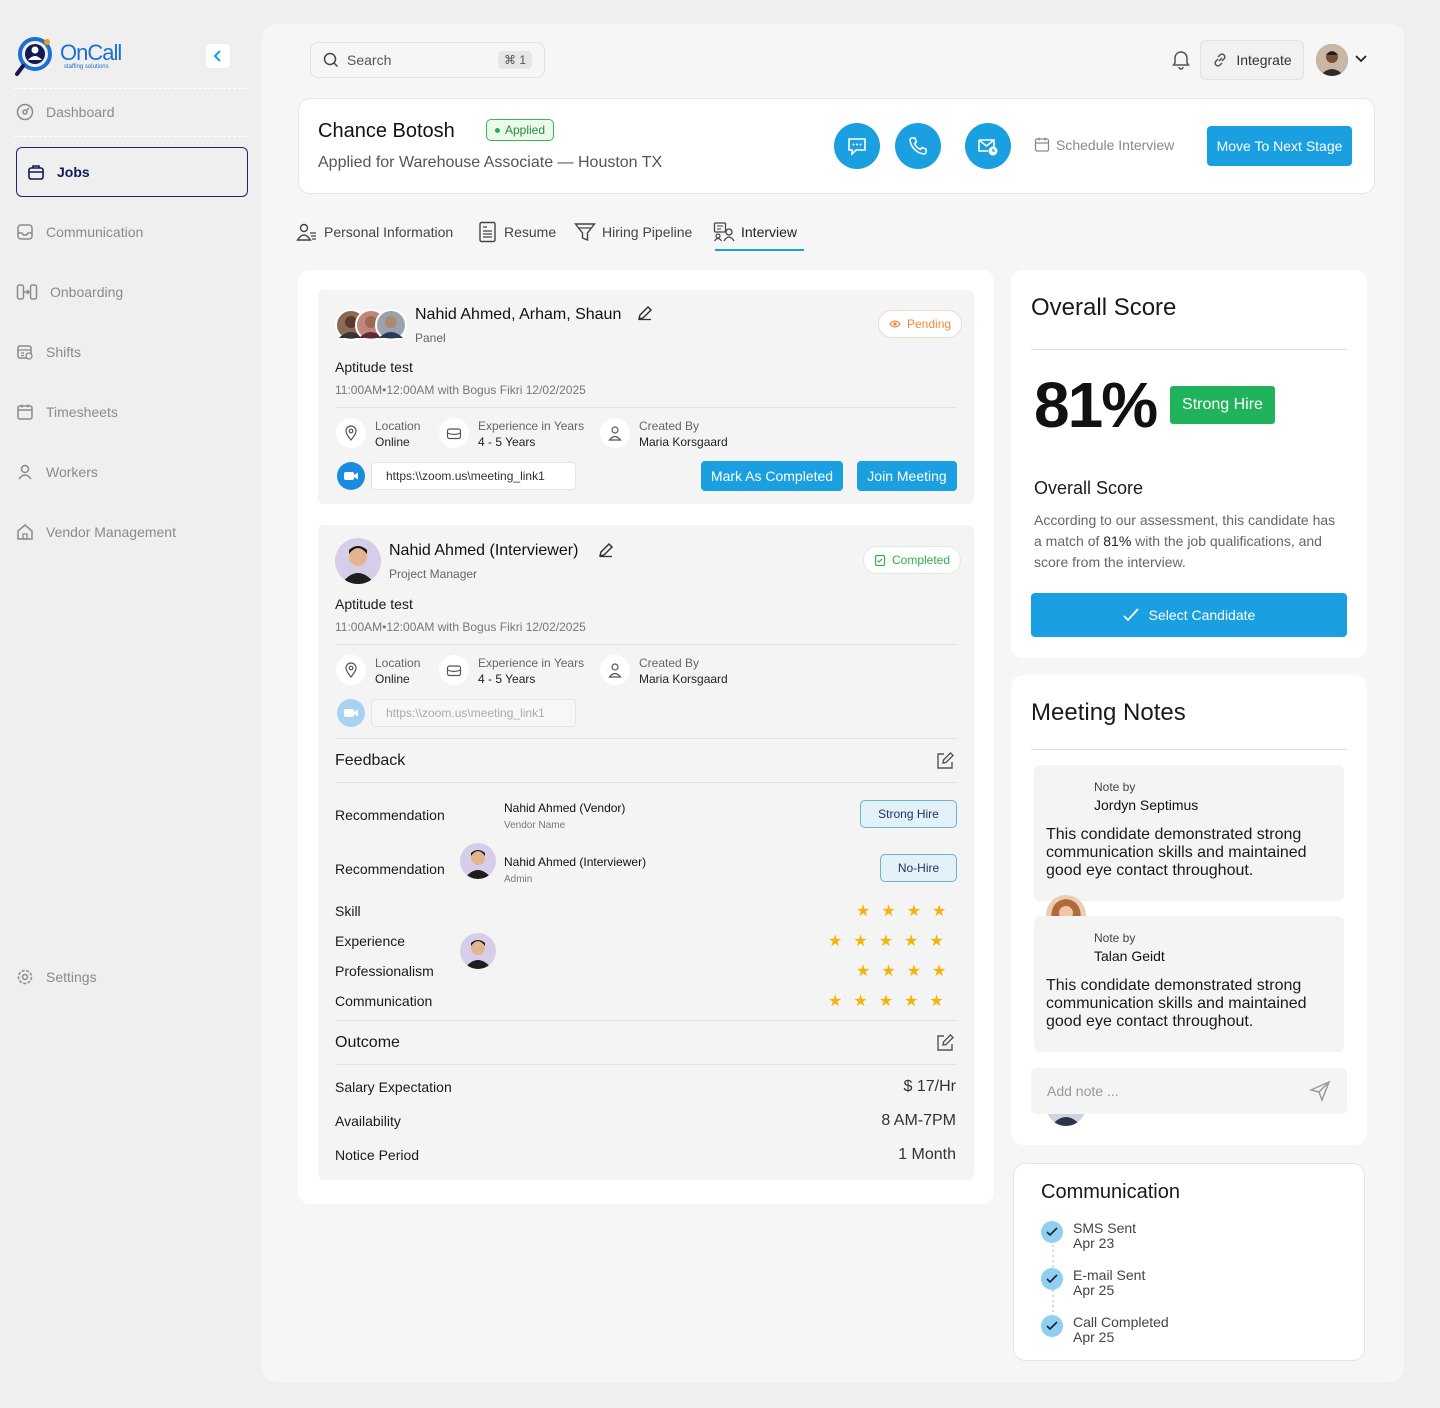 This screenshot has width=1440, height=1408. Describe the element at coordinates (1202, 615) in the screenshot. I see `select-candidate-label: Select Candidate` at that location.